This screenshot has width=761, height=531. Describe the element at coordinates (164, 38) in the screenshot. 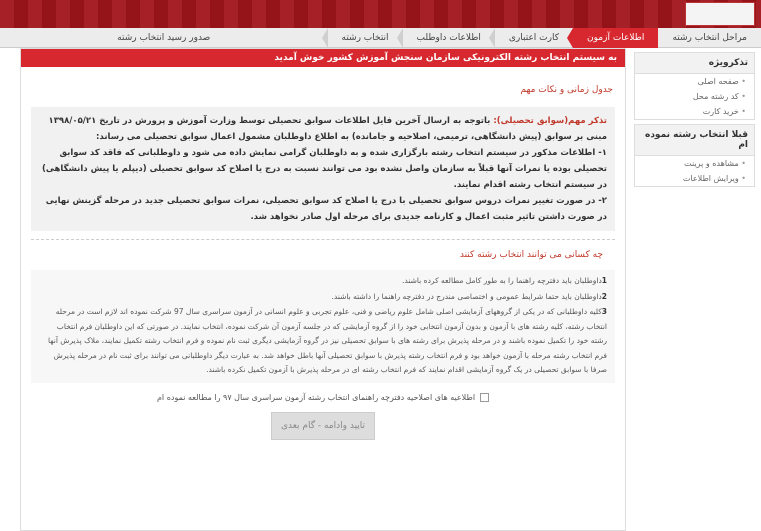

I see `step-issue-receipt: صدور رسید انتخاب رشته` at that location.